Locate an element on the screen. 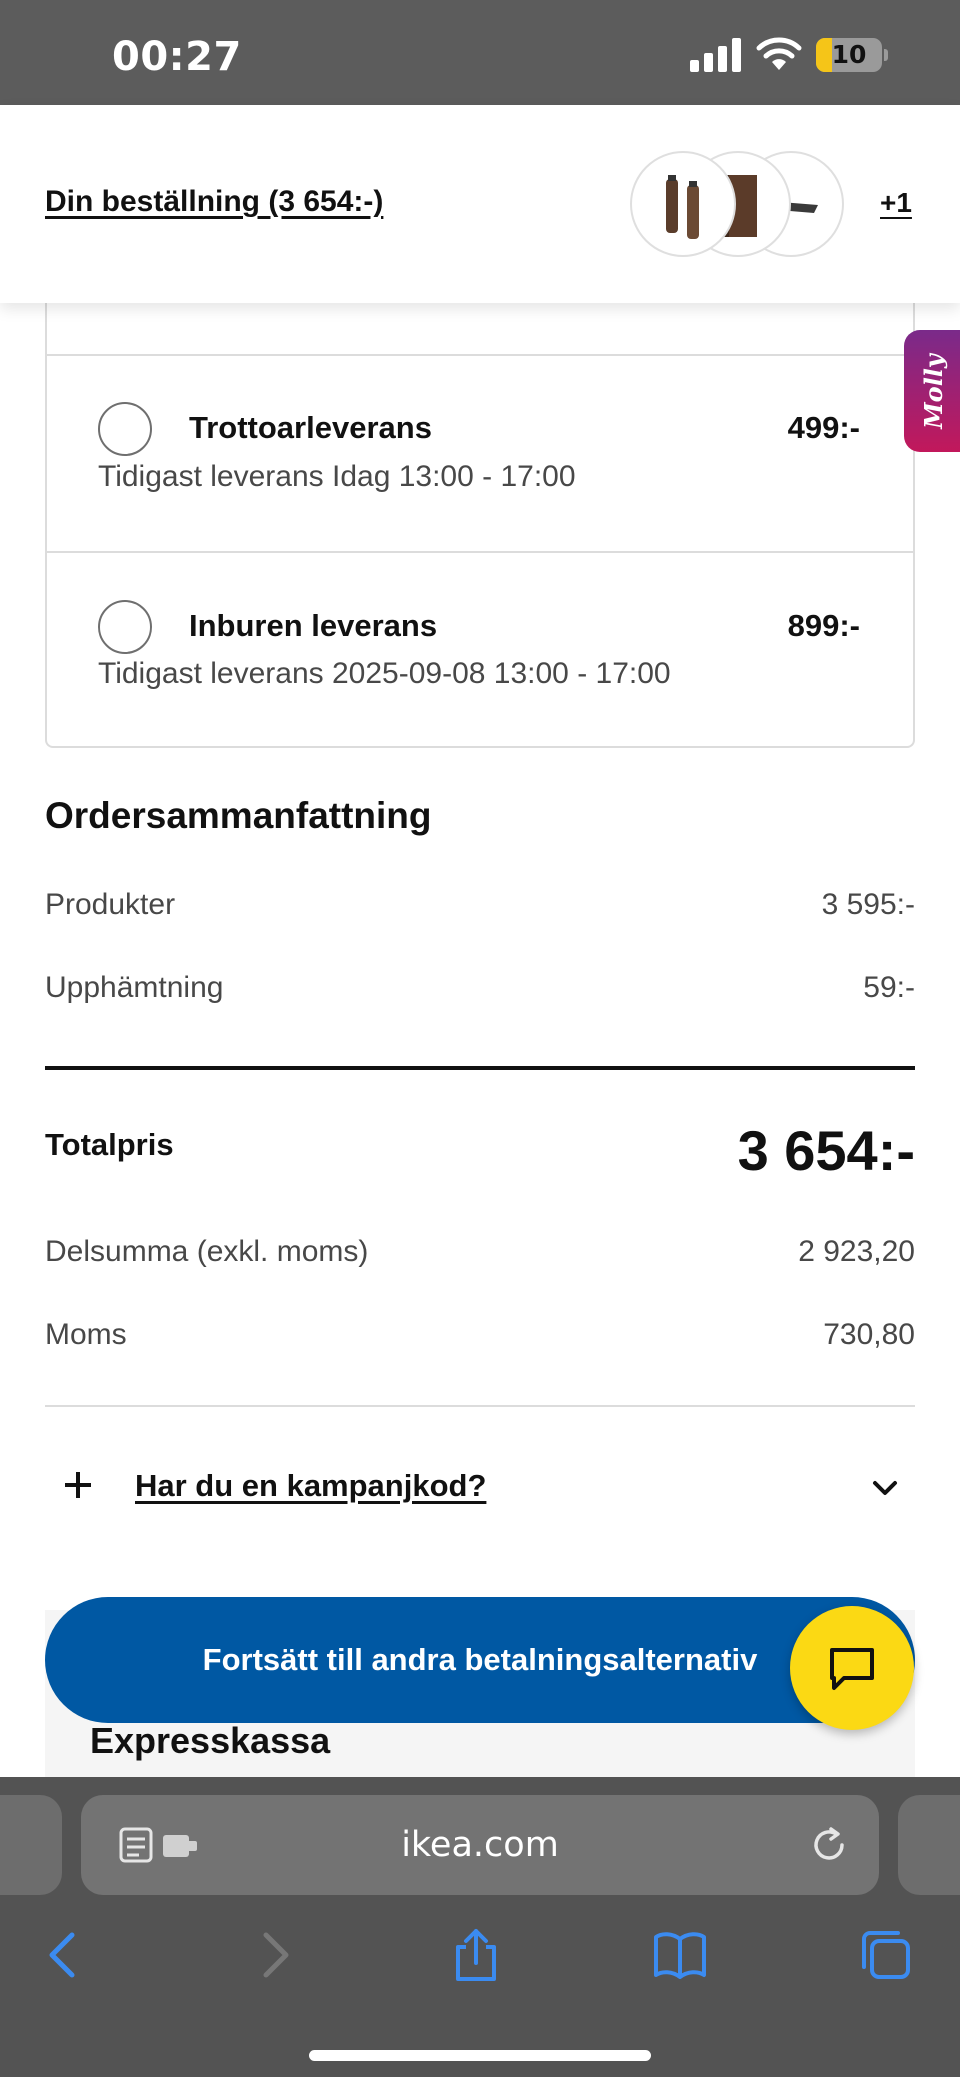 The height and width of the screenshot is (2077, 960). share-icon is located at coordinates (476, 1955).